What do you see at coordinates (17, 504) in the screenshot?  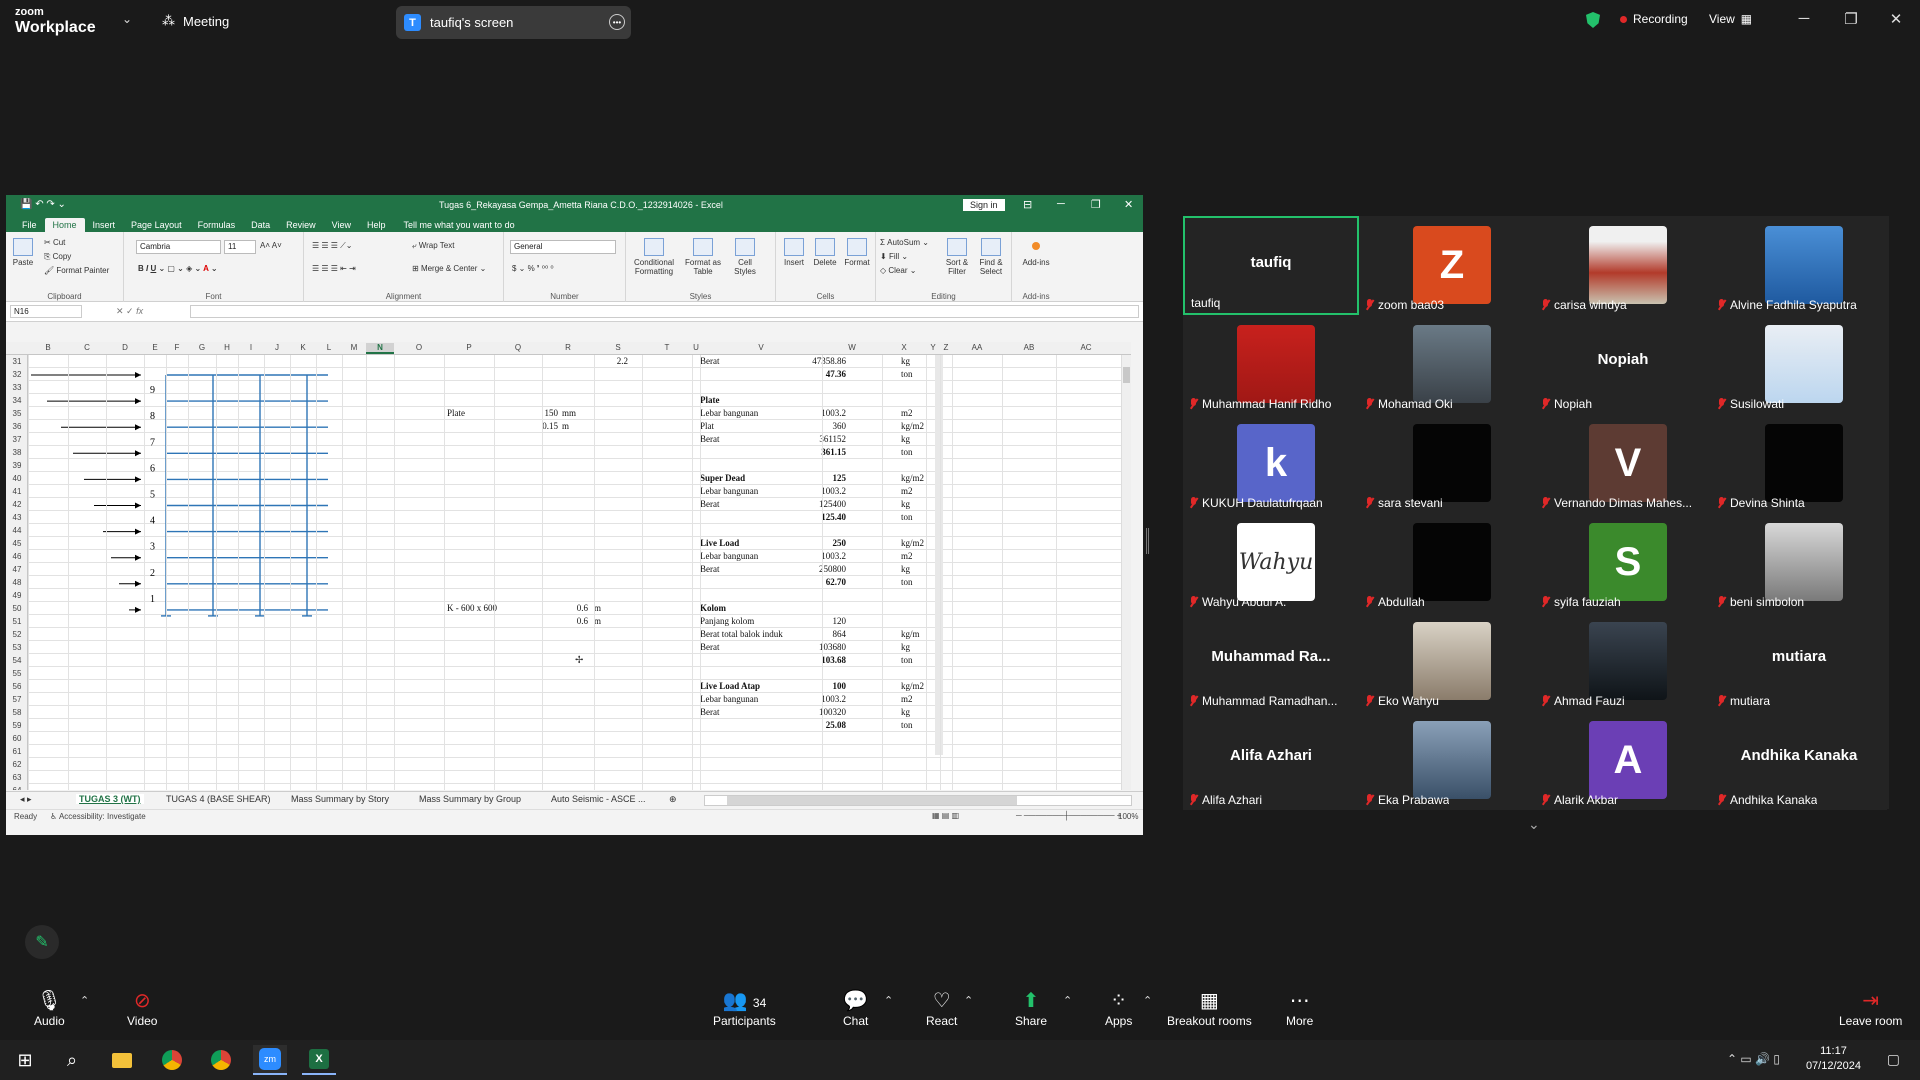 I see `row-header-42: 42` at bounding box center [17, 504].